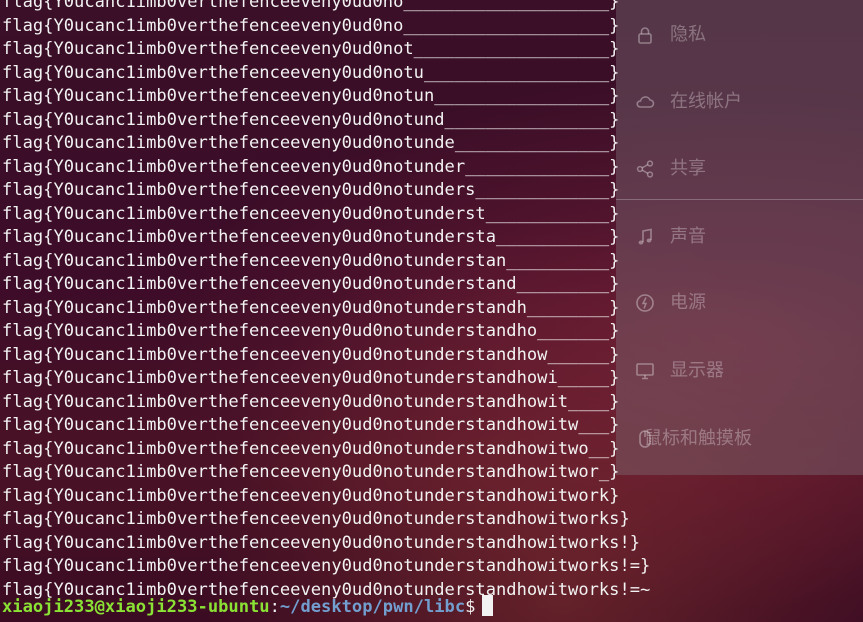 The width and height of the screenshot is (863, 622). I want to click on terminal-cursor, so click(488, 605).